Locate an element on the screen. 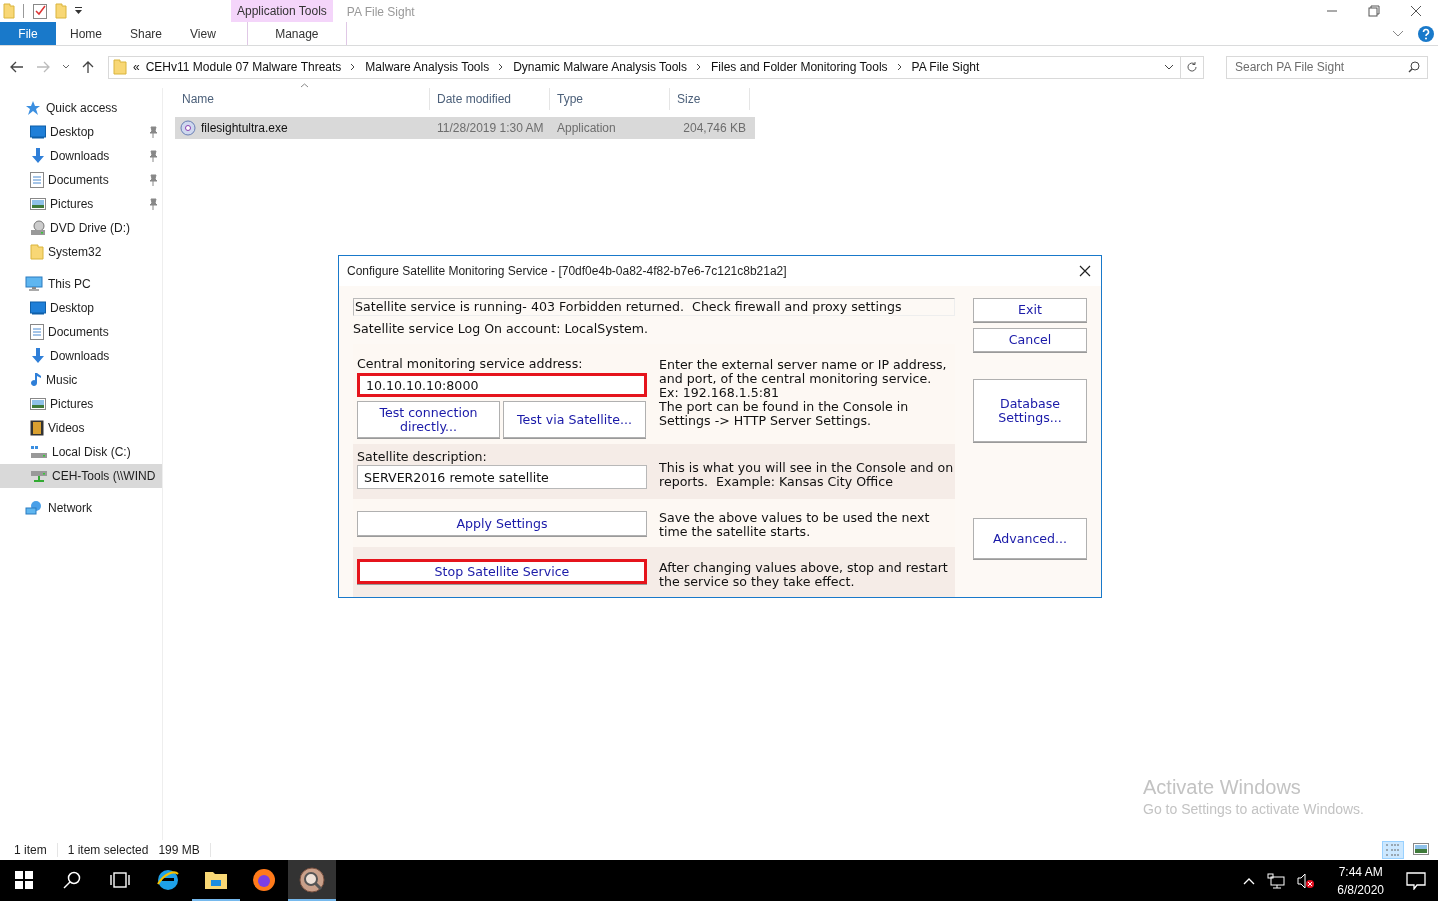 The width and height of the screenshot is (1438, 901). path-segment: PA File Sight is located at coordinates (945, 67).